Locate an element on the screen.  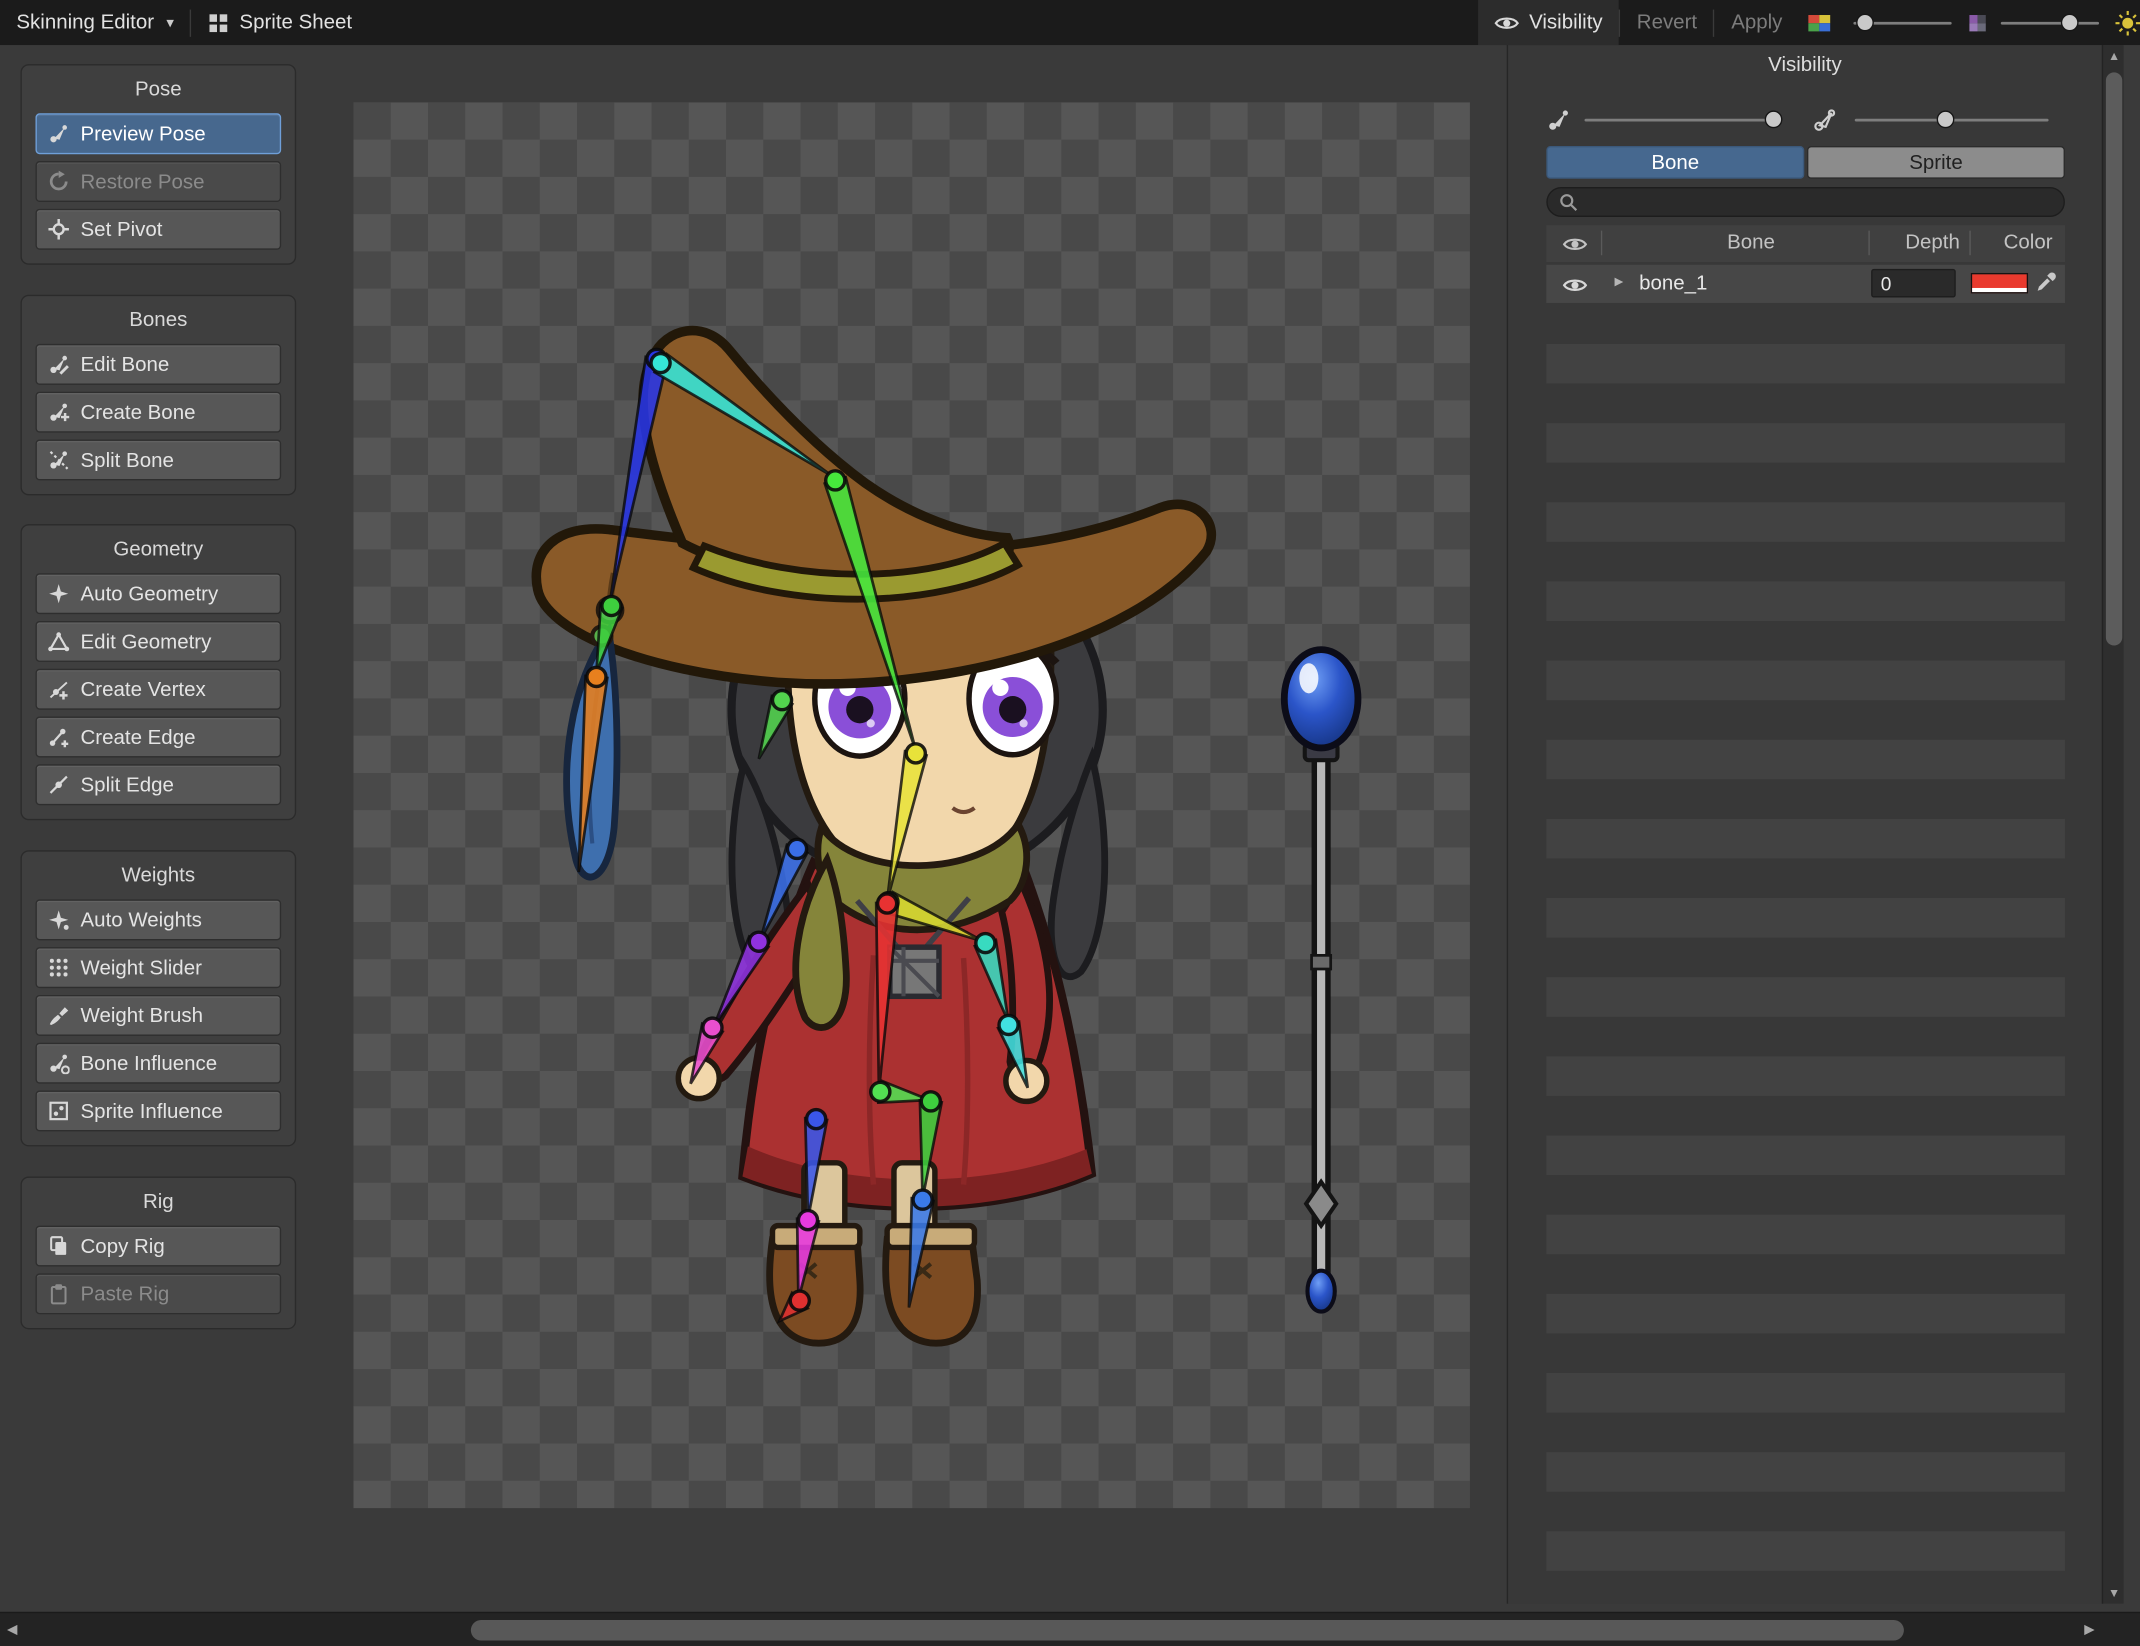
auto-geometry-button: Auto Geometry is located at coordinates (158, 594).